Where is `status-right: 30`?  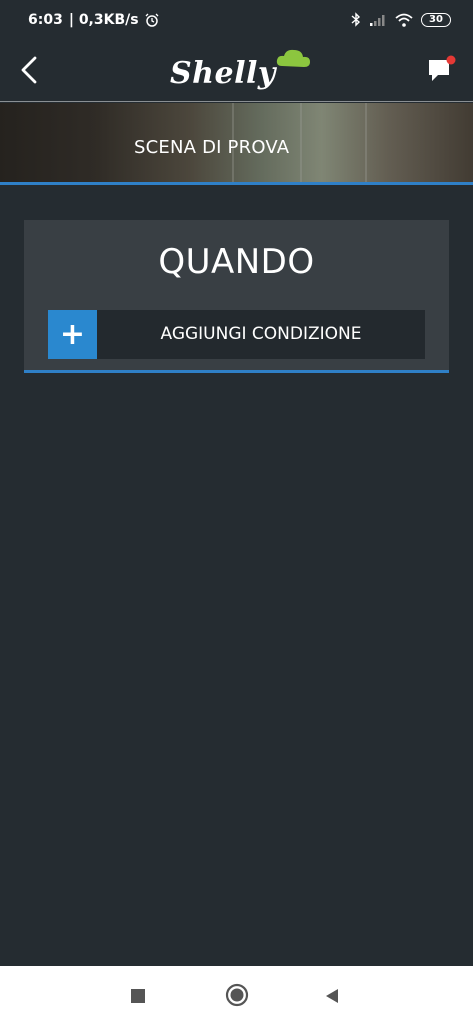 status-right: 30 is located at coordinates (401, 19).